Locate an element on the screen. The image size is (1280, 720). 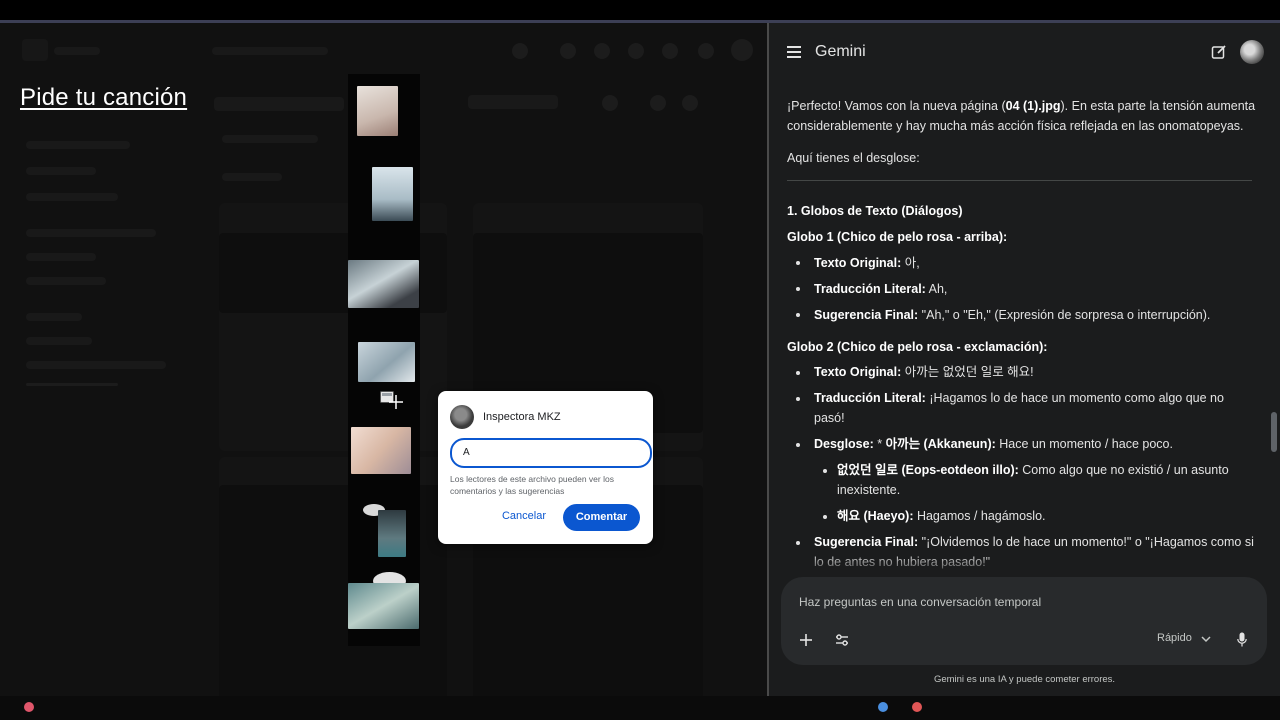
scroll-fade is located at coordinates (1024, 565).